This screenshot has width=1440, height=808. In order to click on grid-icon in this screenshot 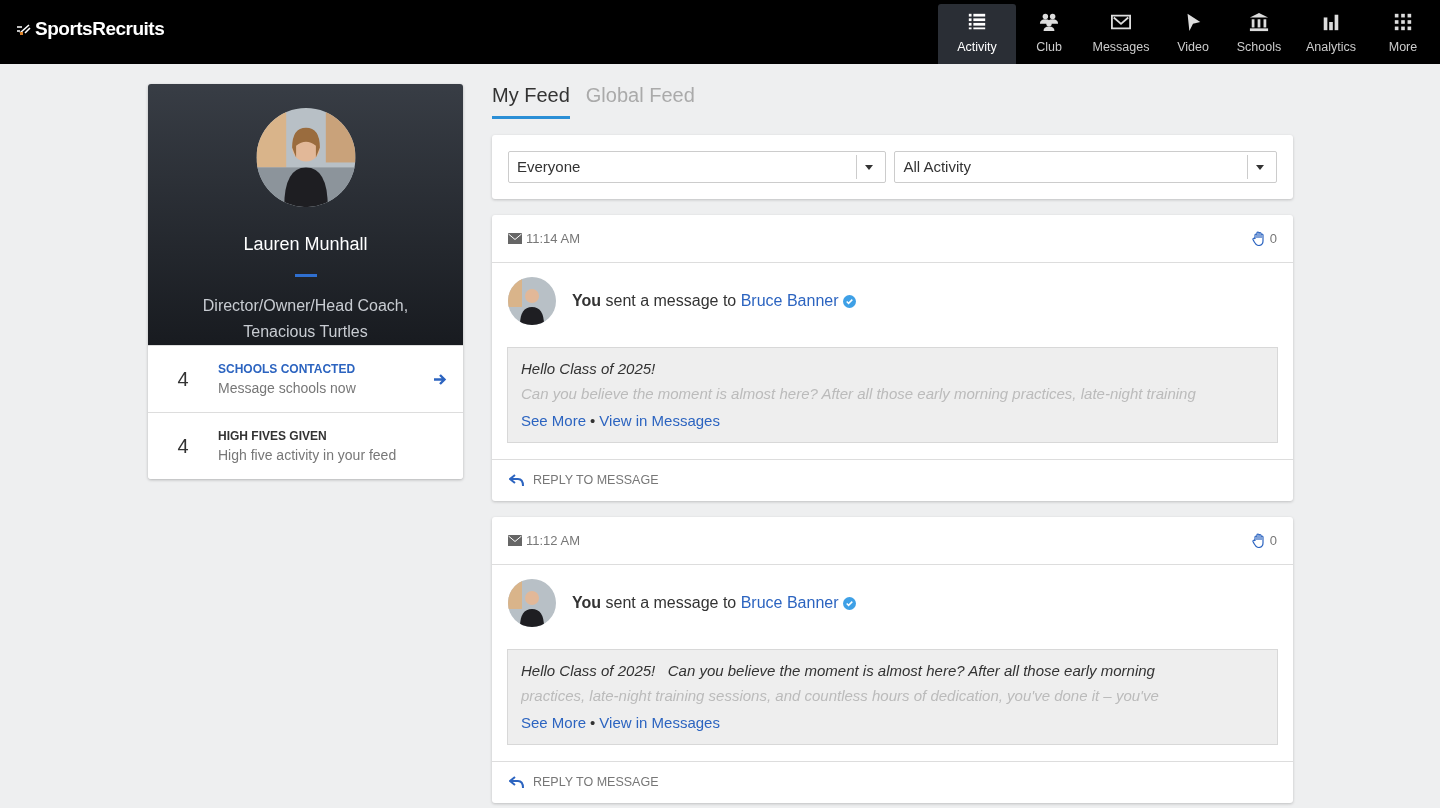, I will do `click(1403, 22)`.